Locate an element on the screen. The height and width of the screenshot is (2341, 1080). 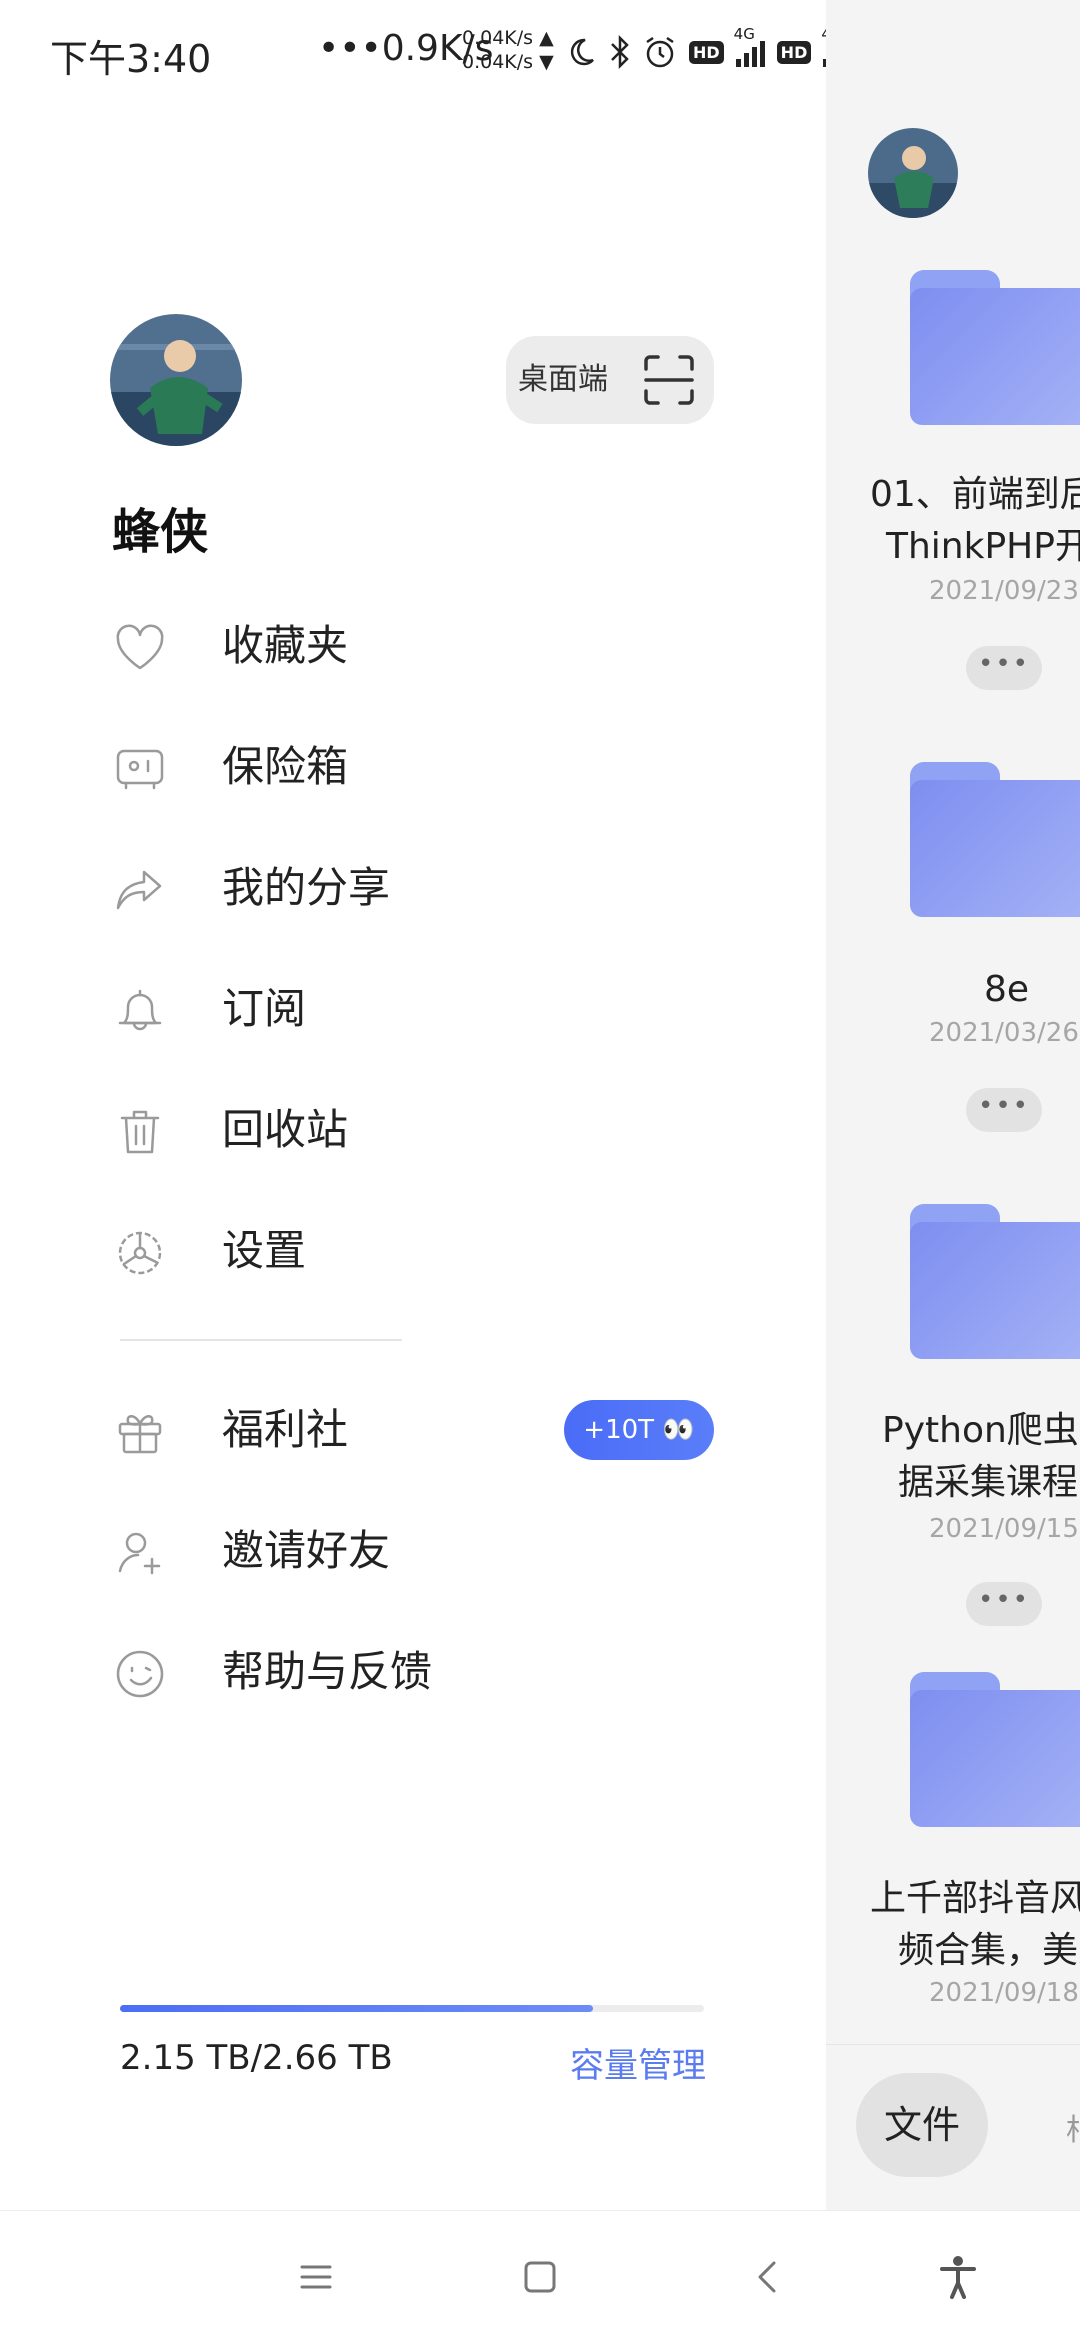
file-date: 2021/09/23 is located at coordinates (1004, 591).